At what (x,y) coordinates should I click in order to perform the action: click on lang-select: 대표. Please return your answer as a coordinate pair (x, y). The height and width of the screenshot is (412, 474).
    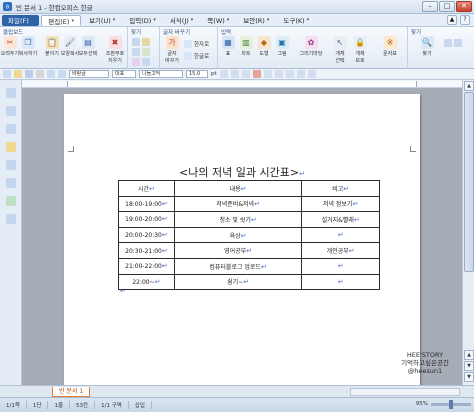
    Looking at the image, I should click on (124, 74).